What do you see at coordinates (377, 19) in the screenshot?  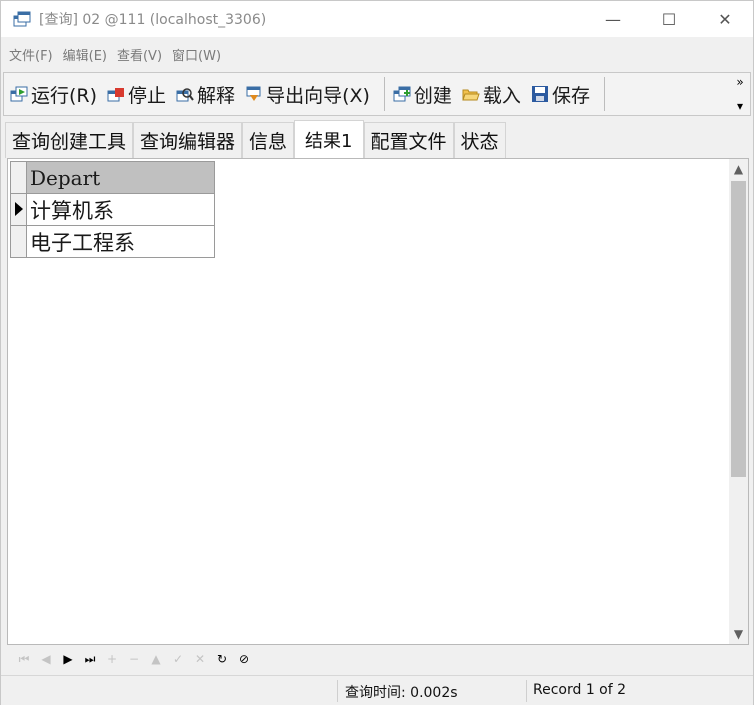 I see `title-bar: [查询] 02 @111 (localhost_3306) — ☐ ✕` at bounding box center [377, 19].